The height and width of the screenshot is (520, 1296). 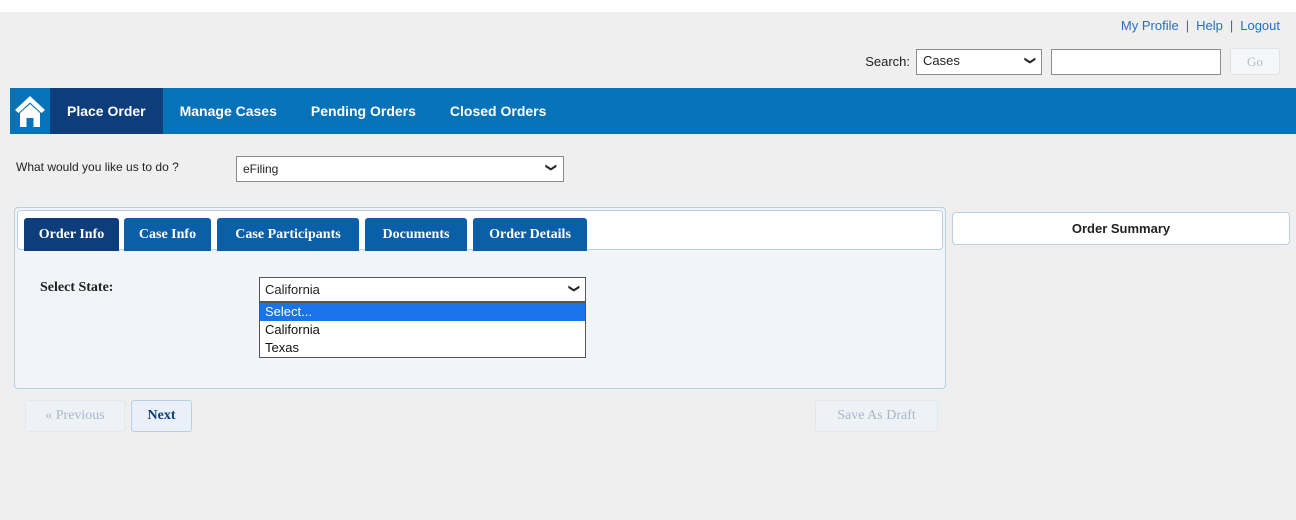 What do you see at coordinates (530, 234) in the screenshot?
I see `tab-order-details: Order Details` at bounding box center [530, 234].